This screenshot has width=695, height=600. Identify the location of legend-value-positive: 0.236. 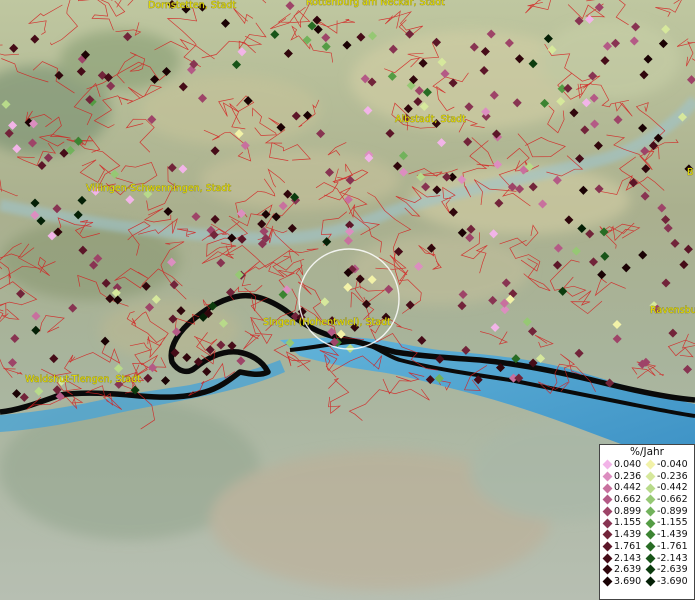
(628, 476).